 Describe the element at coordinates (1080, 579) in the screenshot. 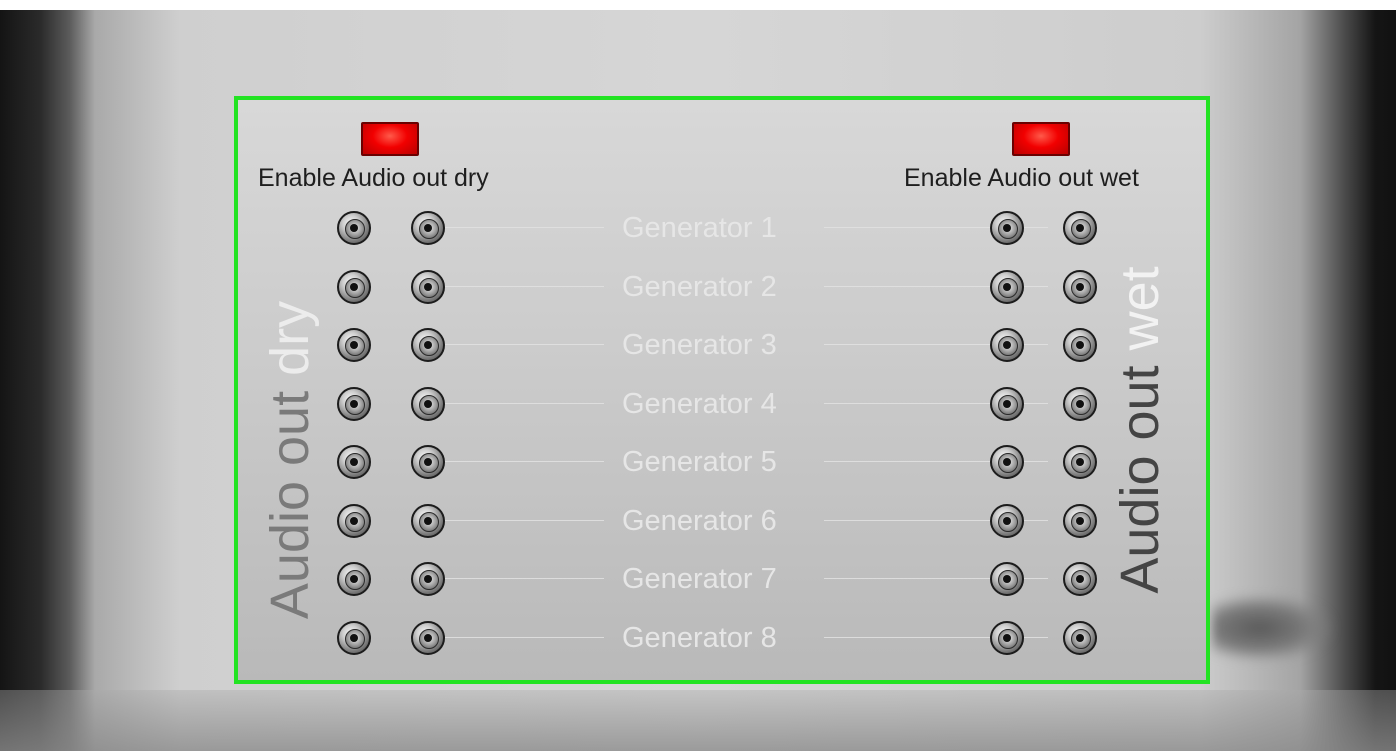

I see `generator-7-wet-right-jack` at that location.